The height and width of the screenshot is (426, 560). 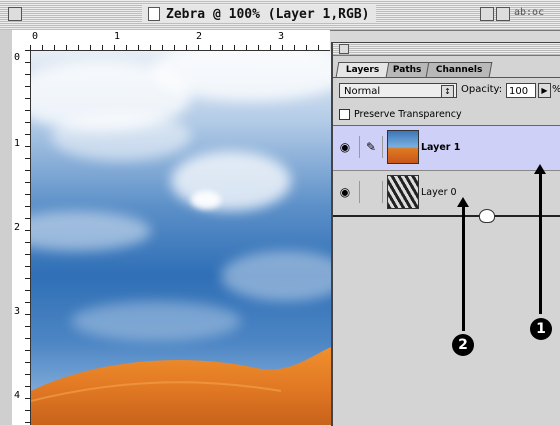 What do you see at coordinates (17, 57) in the screenshot?
I see `ruler-left-label: 0` at bounding box center [17, 57].